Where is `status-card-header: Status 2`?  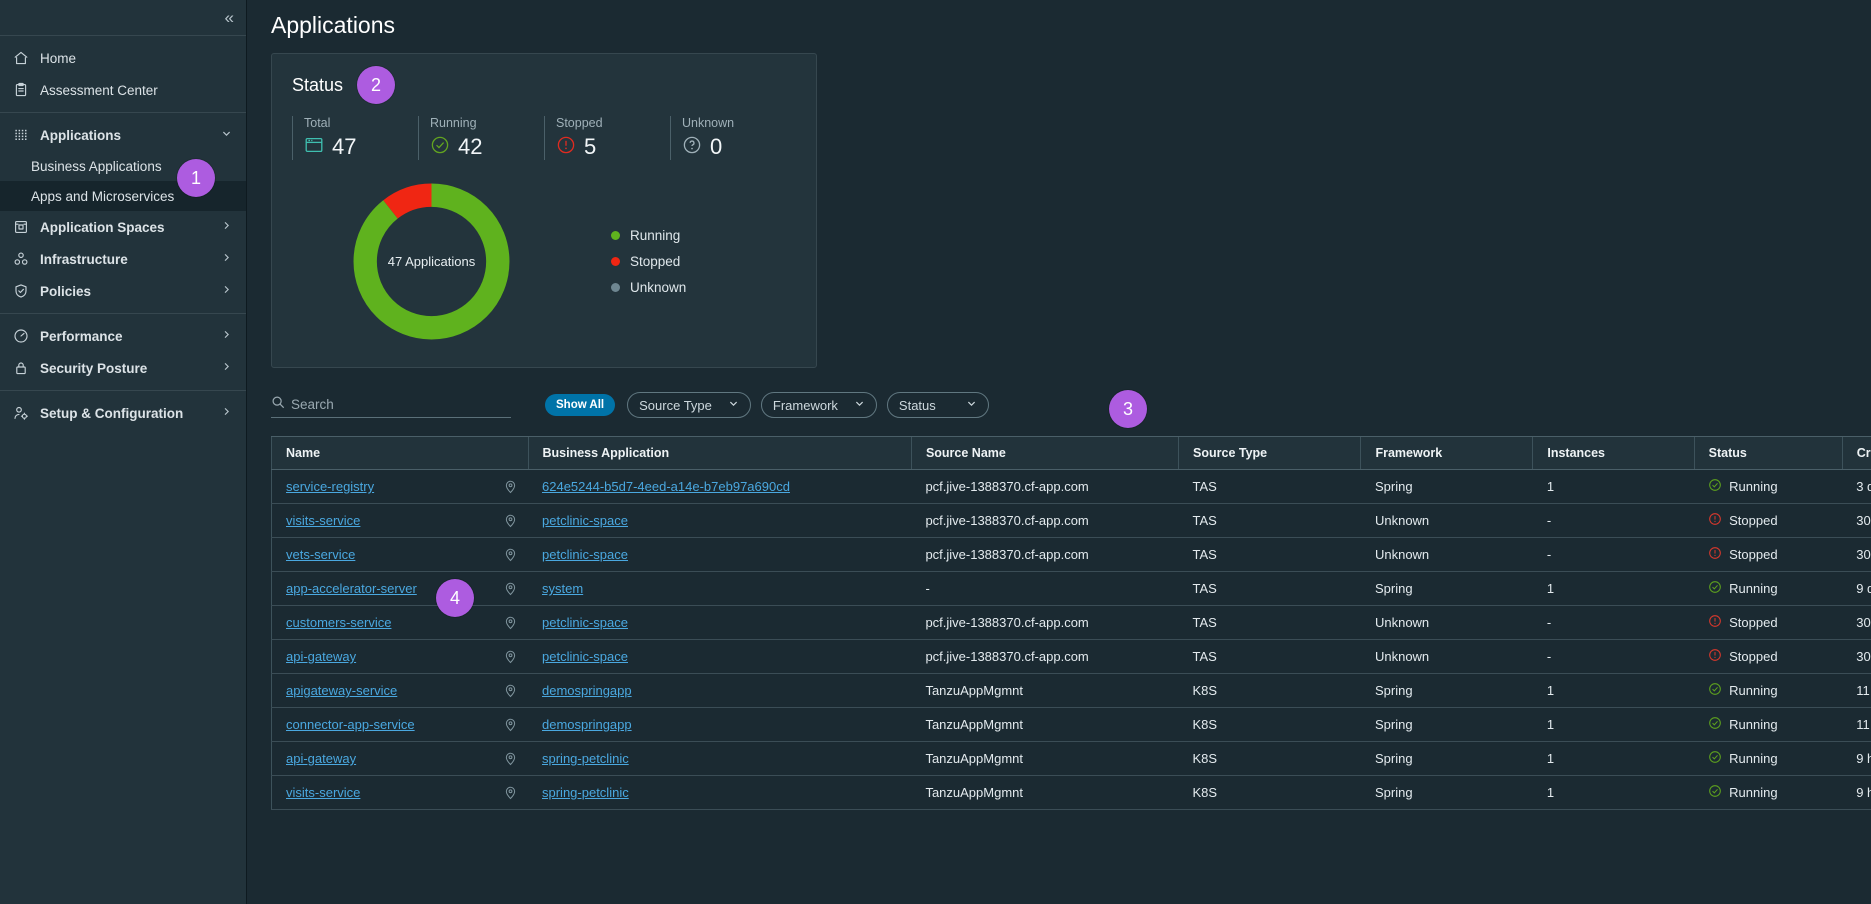
status-card-header: Status 2 is located at coordinates (544, 85).